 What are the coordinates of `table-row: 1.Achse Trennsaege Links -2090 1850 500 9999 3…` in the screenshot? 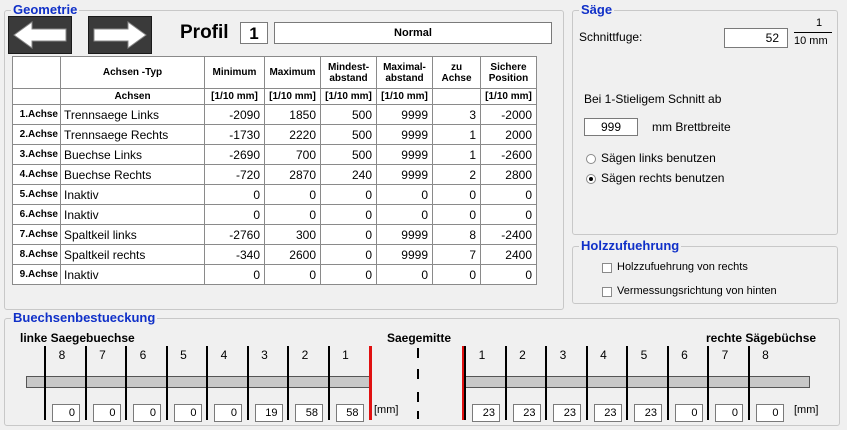 It's located at (274, 114).